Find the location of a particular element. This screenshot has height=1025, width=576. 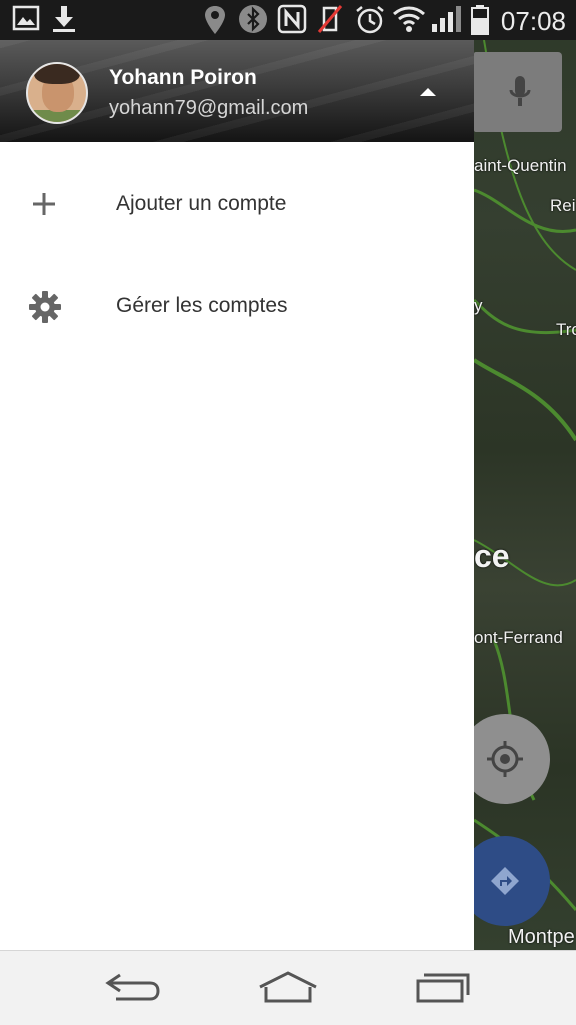

microphone-icon is located at coordinates (520, 91).